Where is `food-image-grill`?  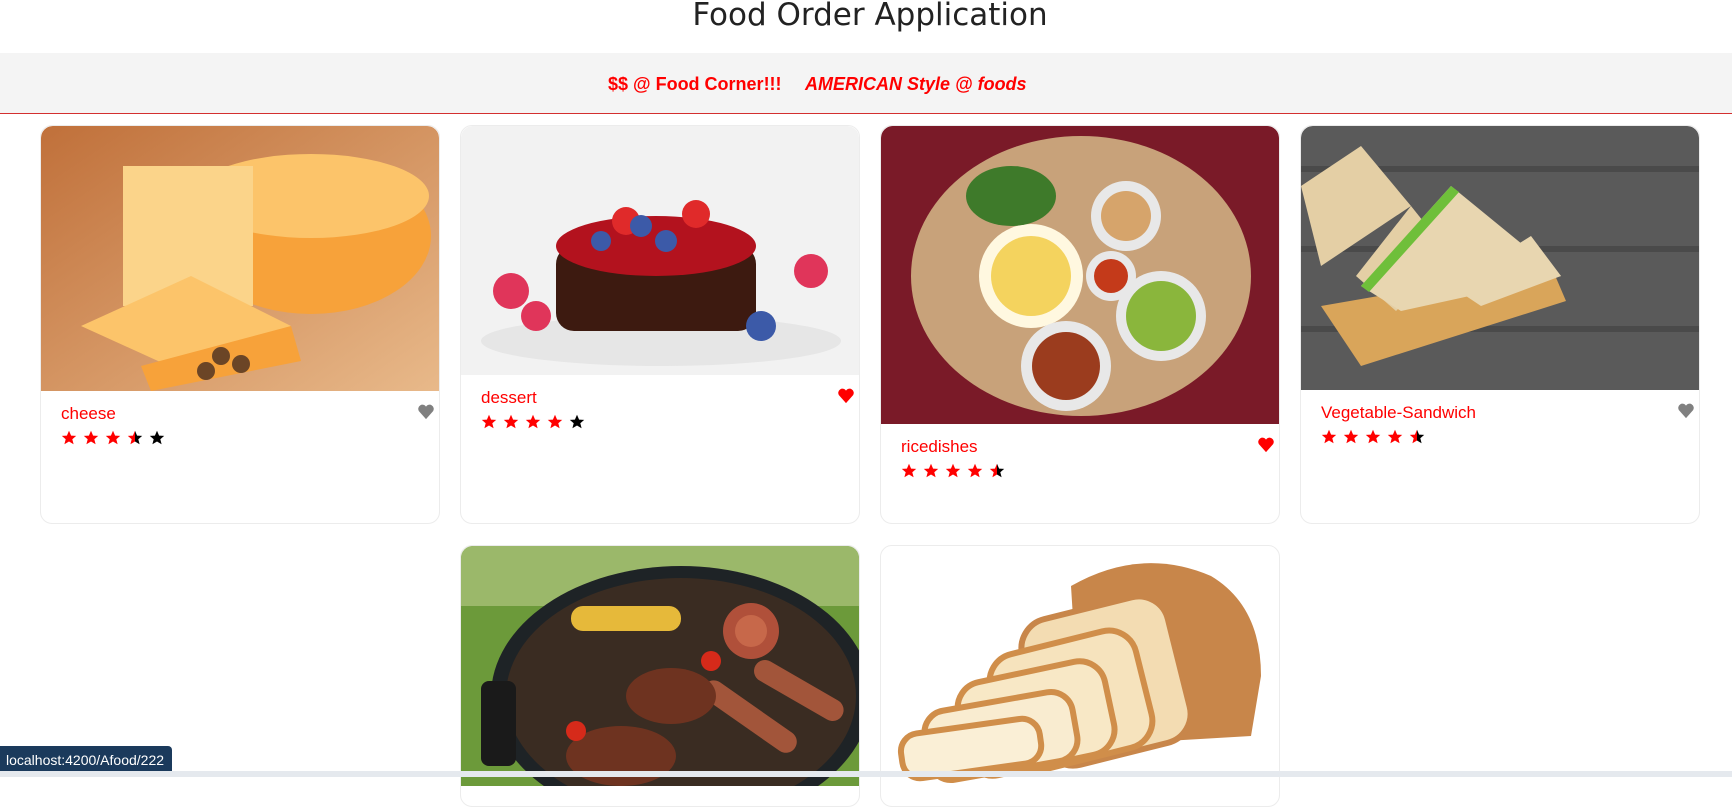 food-image-grill is located at coordinates (660, 666).